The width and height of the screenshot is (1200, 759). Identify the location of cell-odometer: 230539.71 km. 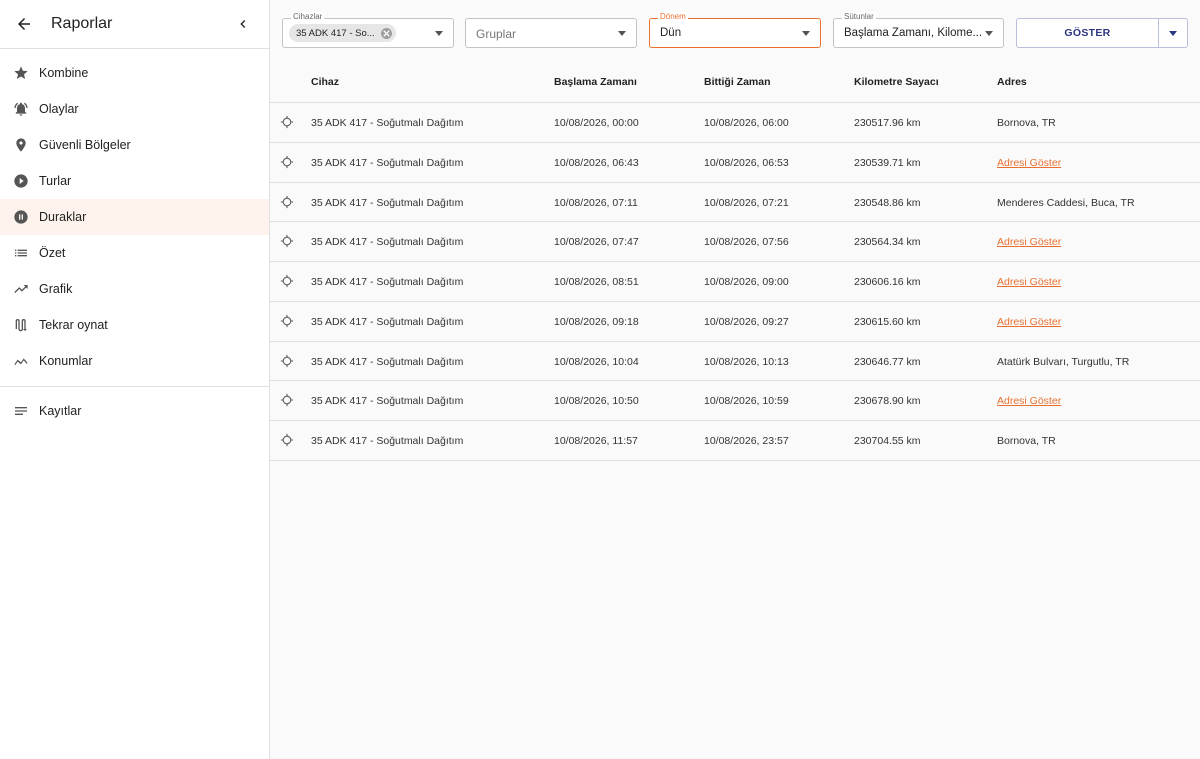
(887, 162).